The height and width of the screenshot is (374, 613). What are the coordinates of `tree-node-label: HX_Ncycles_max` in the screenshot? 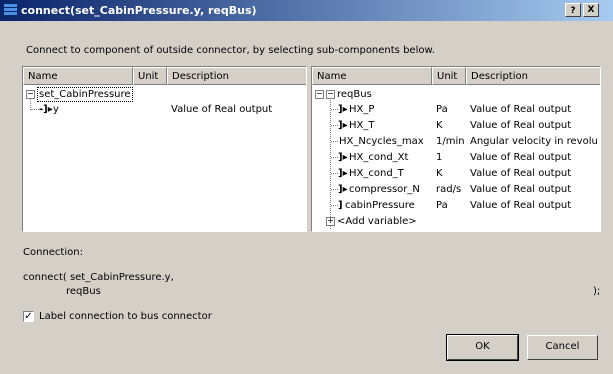 It's located at (381, 141).